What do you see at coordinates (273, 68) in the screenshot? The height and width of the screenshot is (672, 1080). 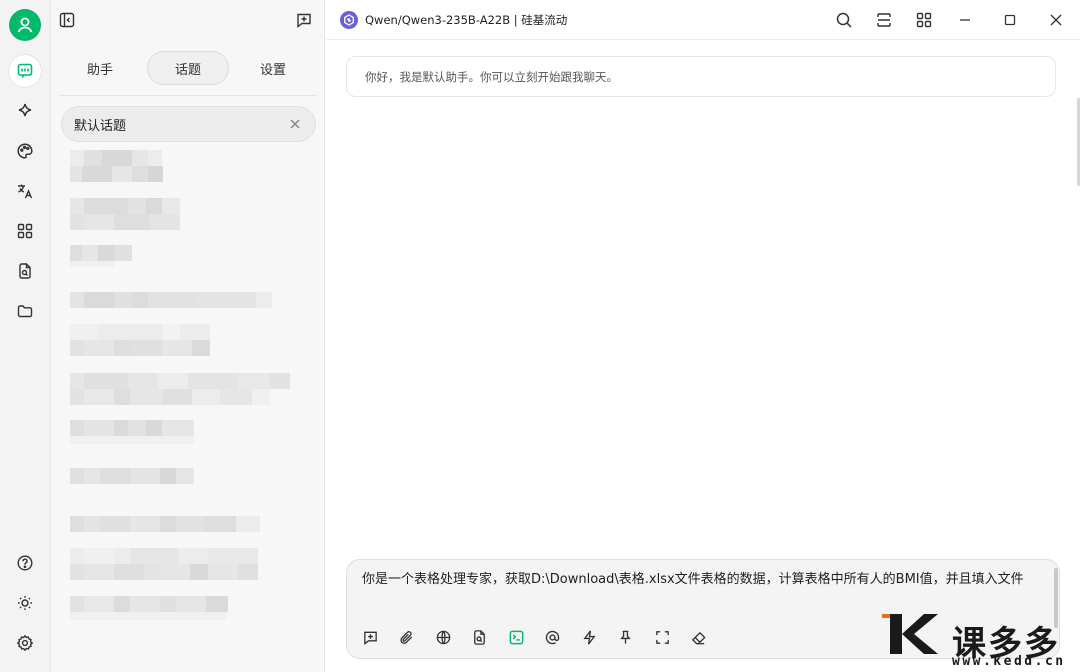 I see `tab-settings: 设置` at bounding box center [273, 68].